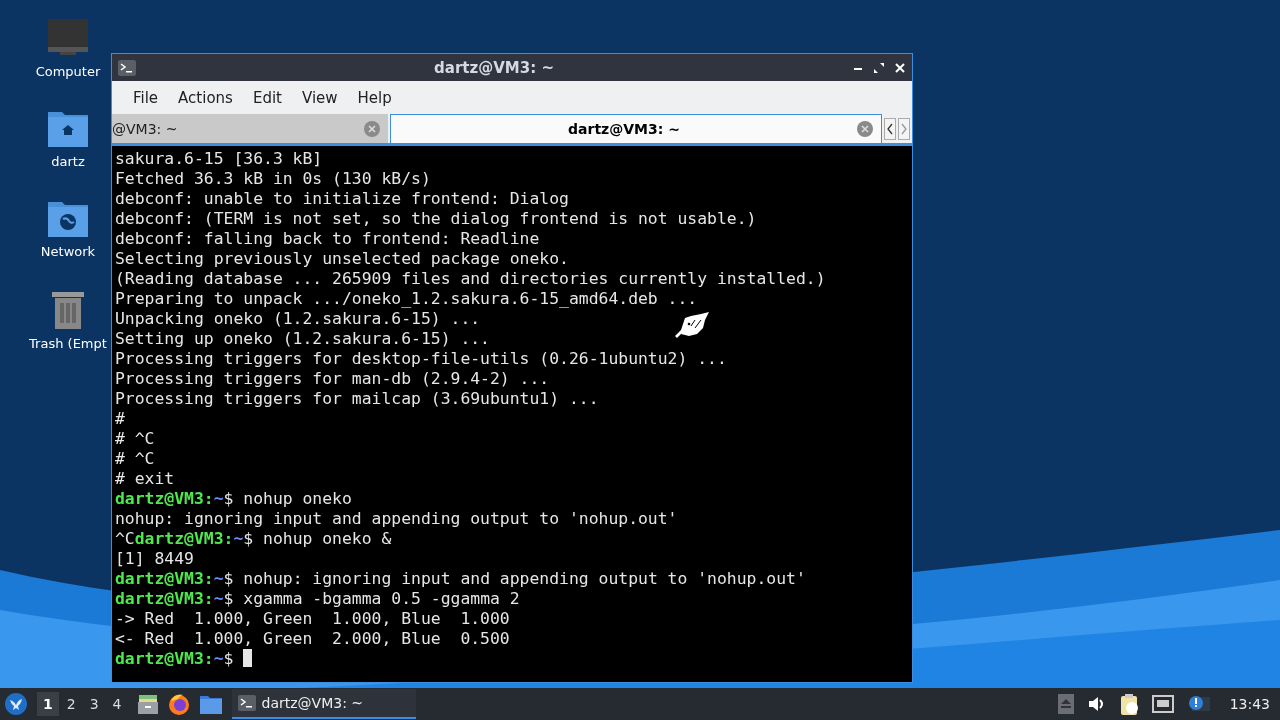 The height and width of the screenshot is (720, 1280). What do you see at coordinates (461, 579) in the screenshot?
I see `terminal-line: dartz@VM3:~$ nohup: ignoring input and appending output to 'nohup.out'` at bounding box center [461, 579].